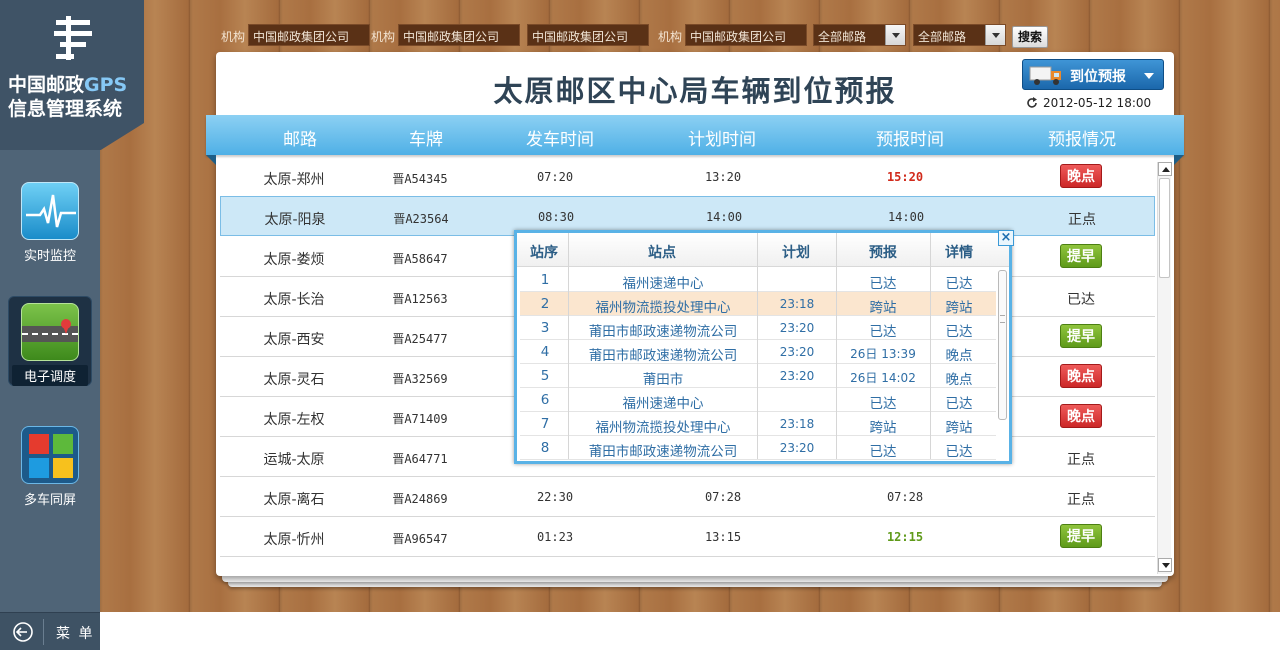 Image resolution: width=1280 pixels, height=650 pixels. Describe the element at coordinates (545, 448) in the screenshot. I see `popup-cell-seq: 8` at that location.